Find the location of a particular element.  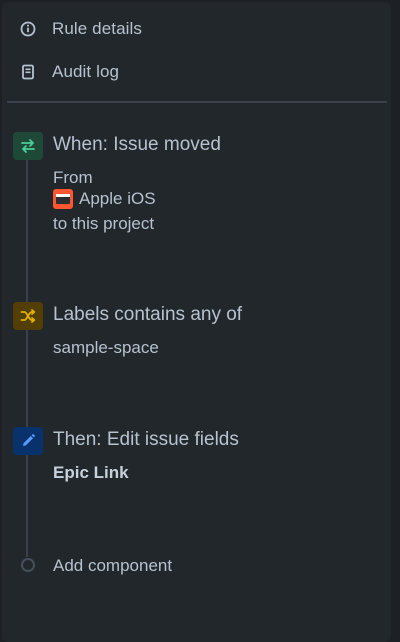

trigger-title: When: Issue moved is located at coordinates (137, 145).